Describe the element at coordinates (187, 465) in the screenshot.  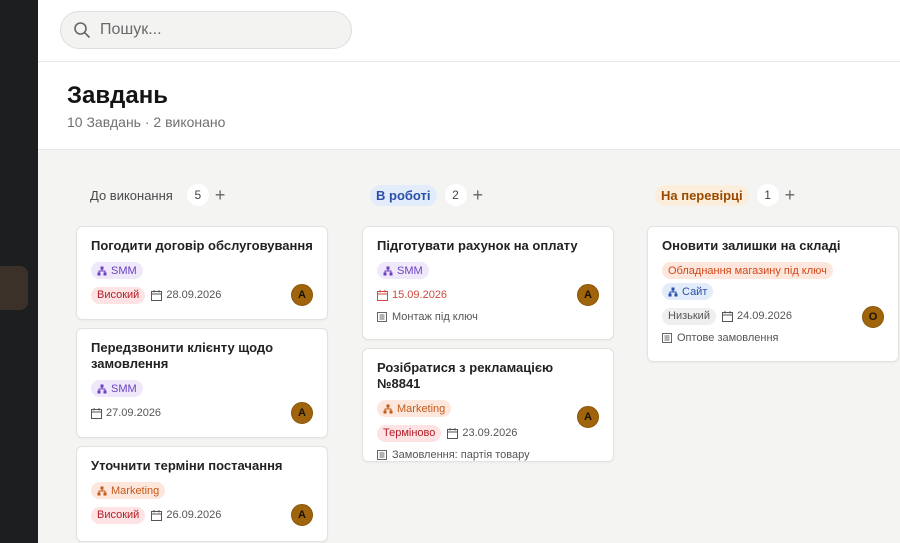
I see `task-title: Уточнити терміни постачання` at that location.